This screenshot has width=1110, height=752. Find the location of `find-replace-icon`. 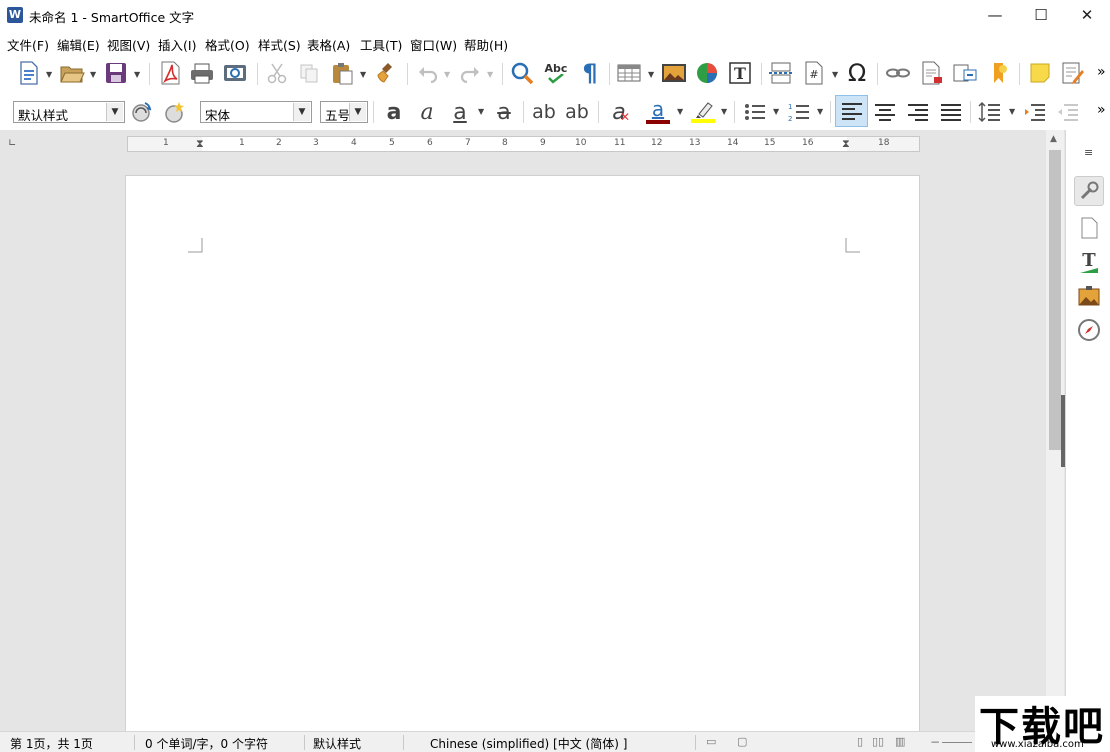

find-replace-icon is located at coordinates (522, 73).